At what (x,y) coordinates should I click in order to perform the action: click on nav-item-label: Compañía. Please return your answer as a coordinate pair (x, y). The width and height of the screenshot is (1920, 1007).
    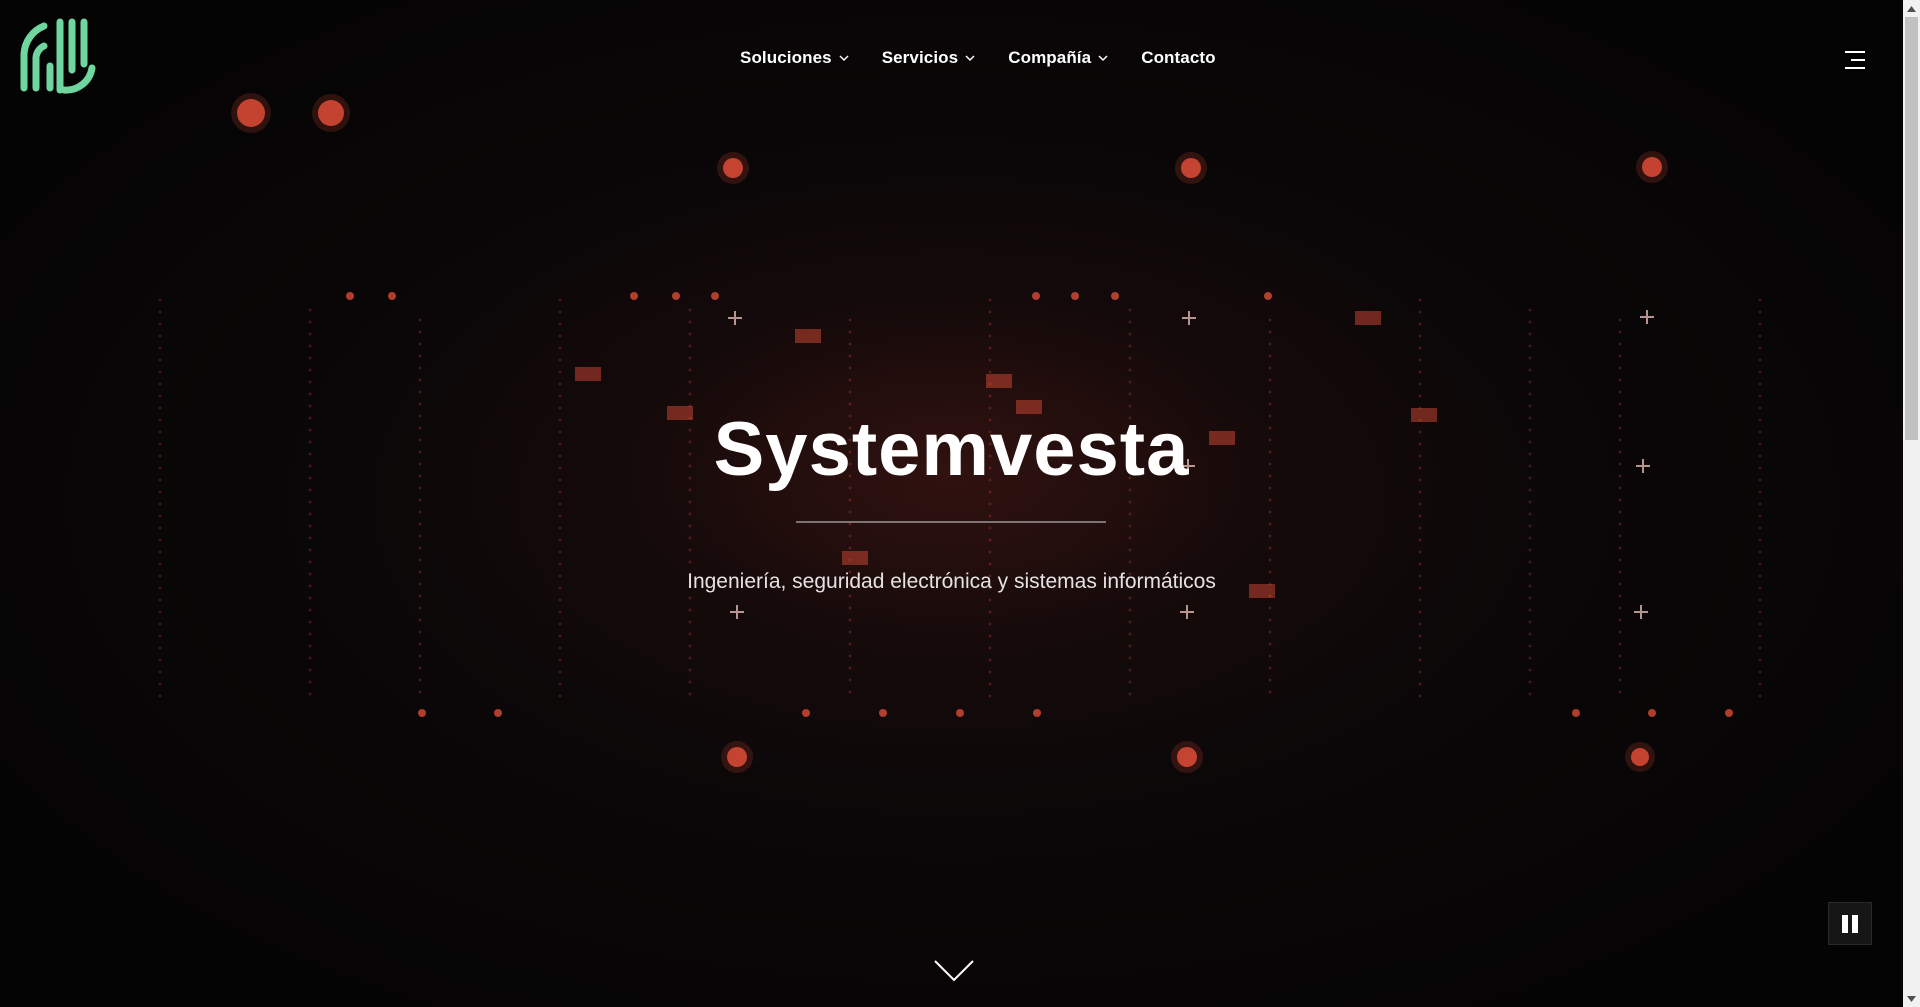
    Looking at the image, I should click on (1050, 57).